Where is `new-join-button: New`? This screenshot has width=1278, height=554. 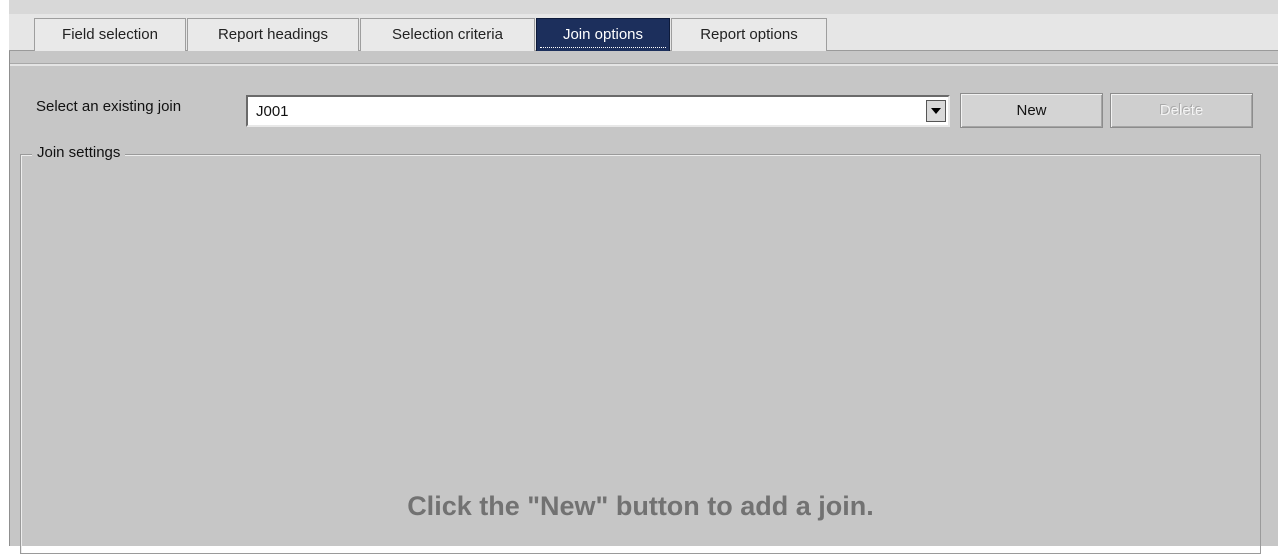 new-join-button: New is located at coordinates (1031, 110).